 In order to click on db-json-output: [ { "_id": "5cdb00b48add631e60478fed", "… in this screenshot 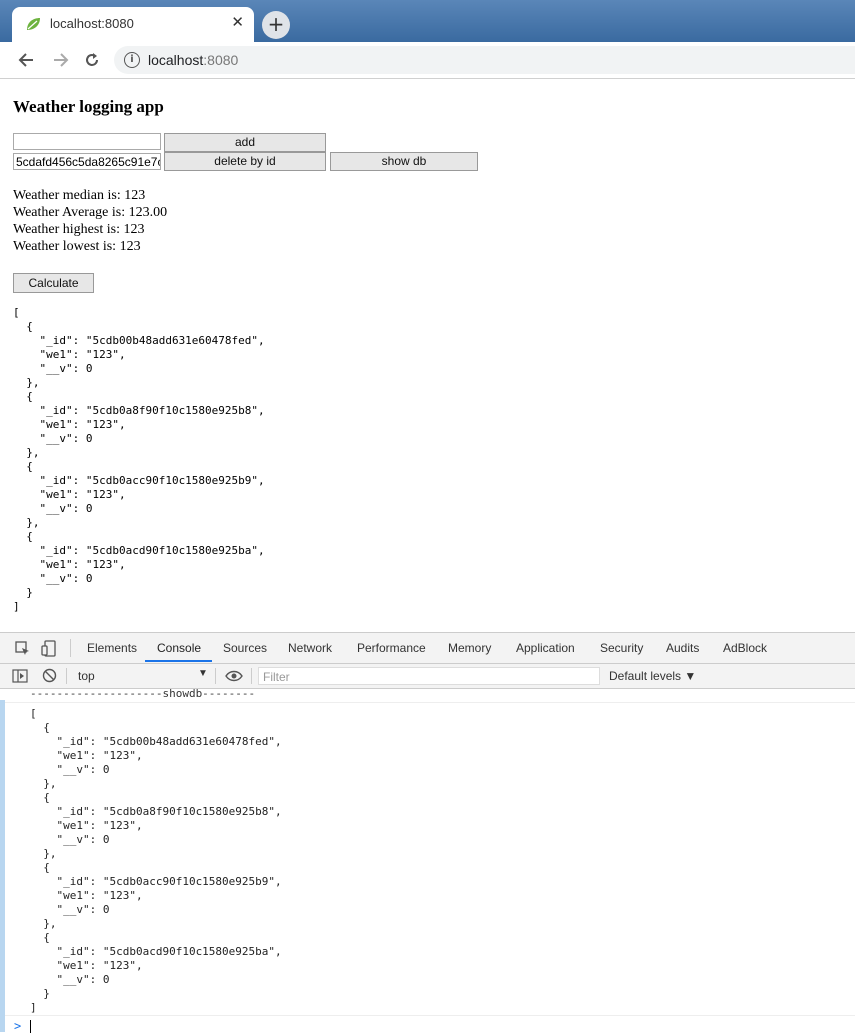, I will do `click(139, 459)`.